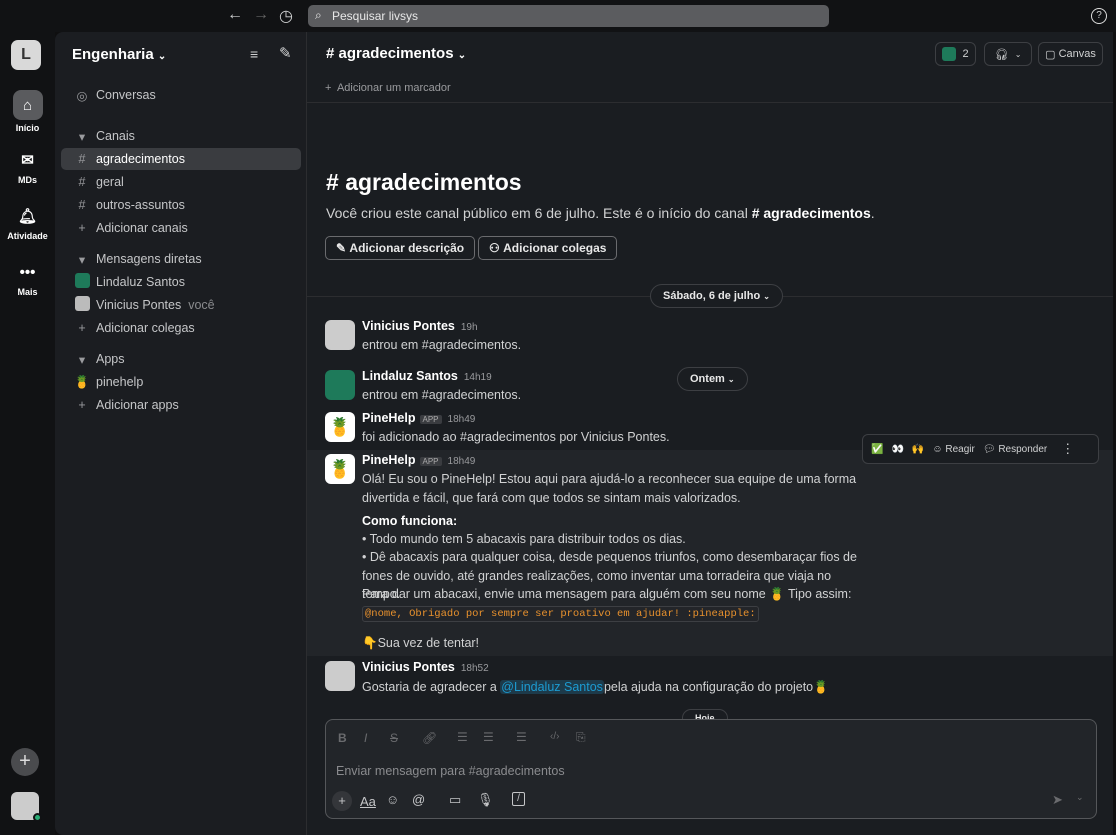  What do you see at coordinates (27, 222) in the screenshot?
I see `rail-item-atividade: 🔔︎ Atividade` at bounding box center [27, 222].